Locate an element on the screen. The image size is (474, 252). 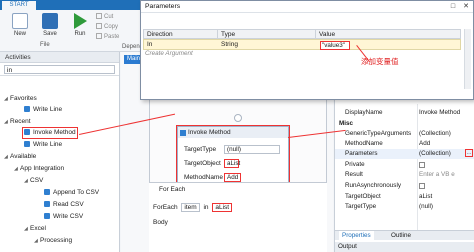
tree-item-read-csv: Read CSV is located at coordinates (64, 205).